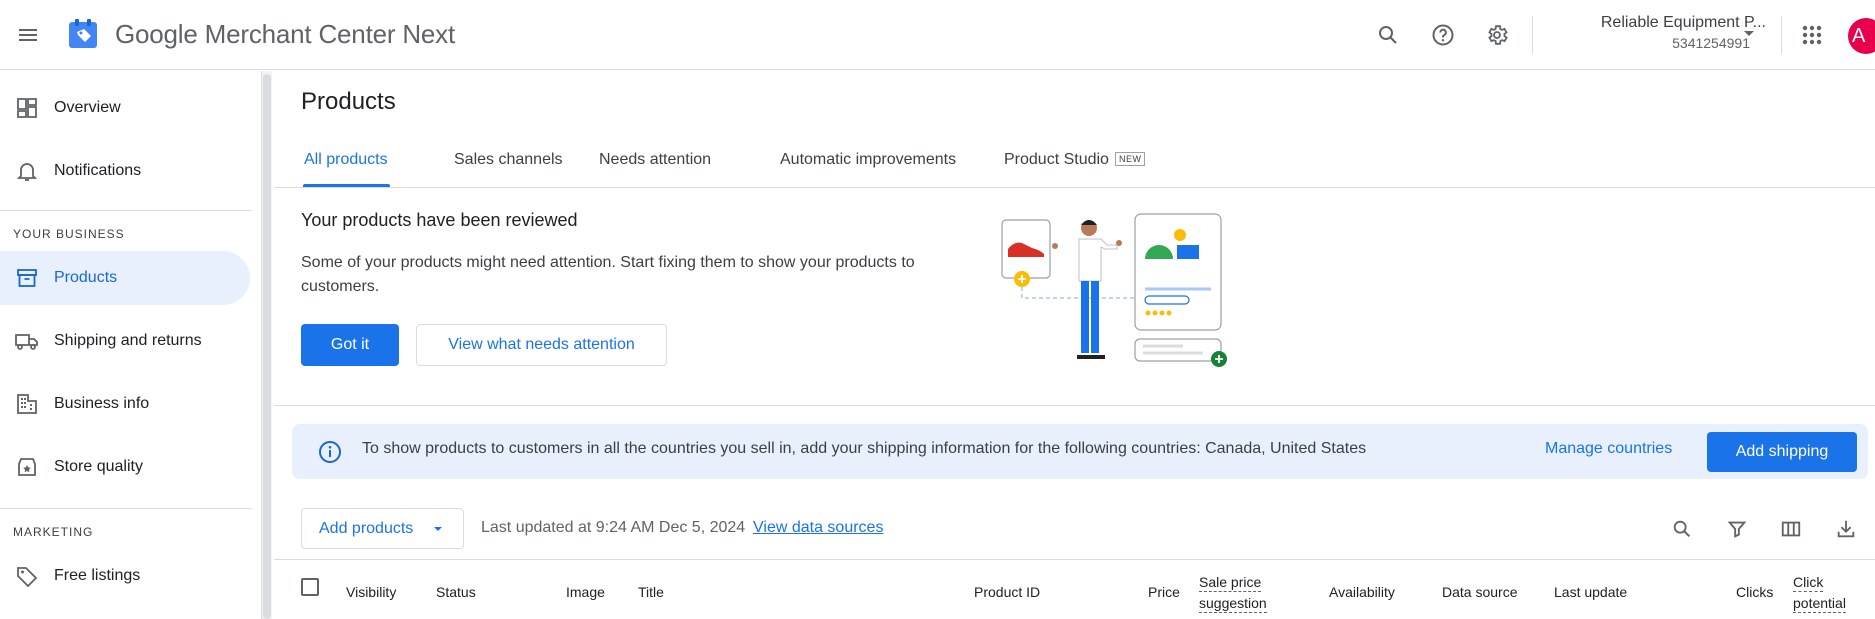 This screenshot has height=619, width=1875. What do you see at coordinates (125, 278) in the screenshot?
I see `sidebar-item-products: Products` at bounding box center [125, 278].